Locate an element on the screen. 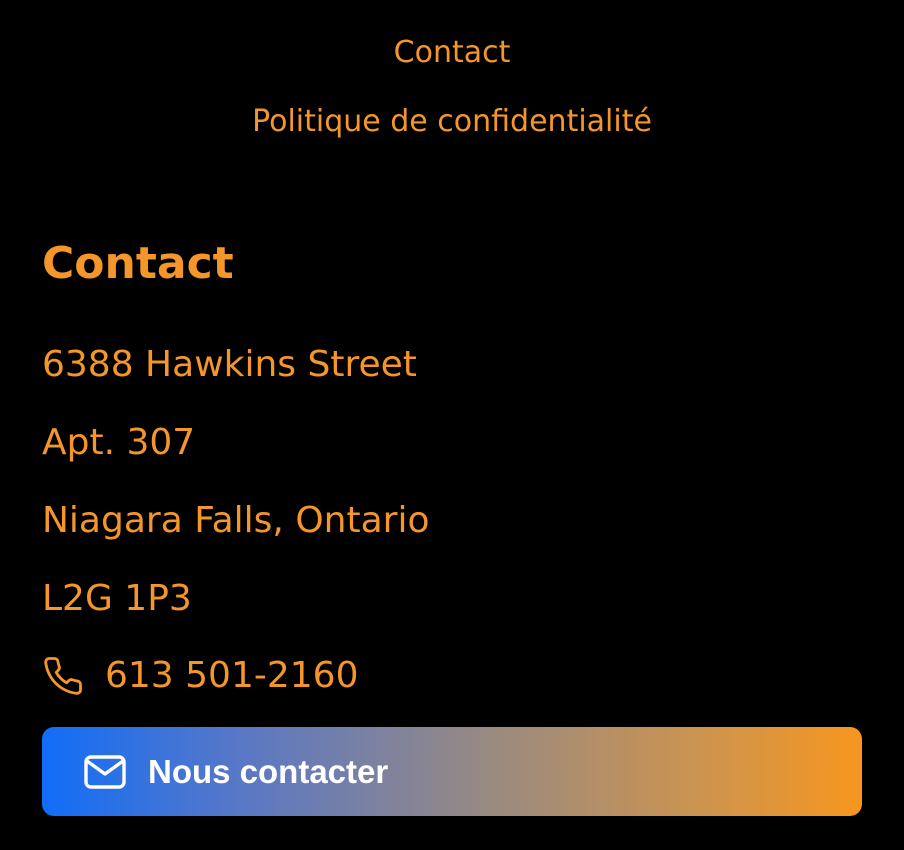 This screenshot has height=850, width=904. phone-icon is located at coordinates (63, 676).